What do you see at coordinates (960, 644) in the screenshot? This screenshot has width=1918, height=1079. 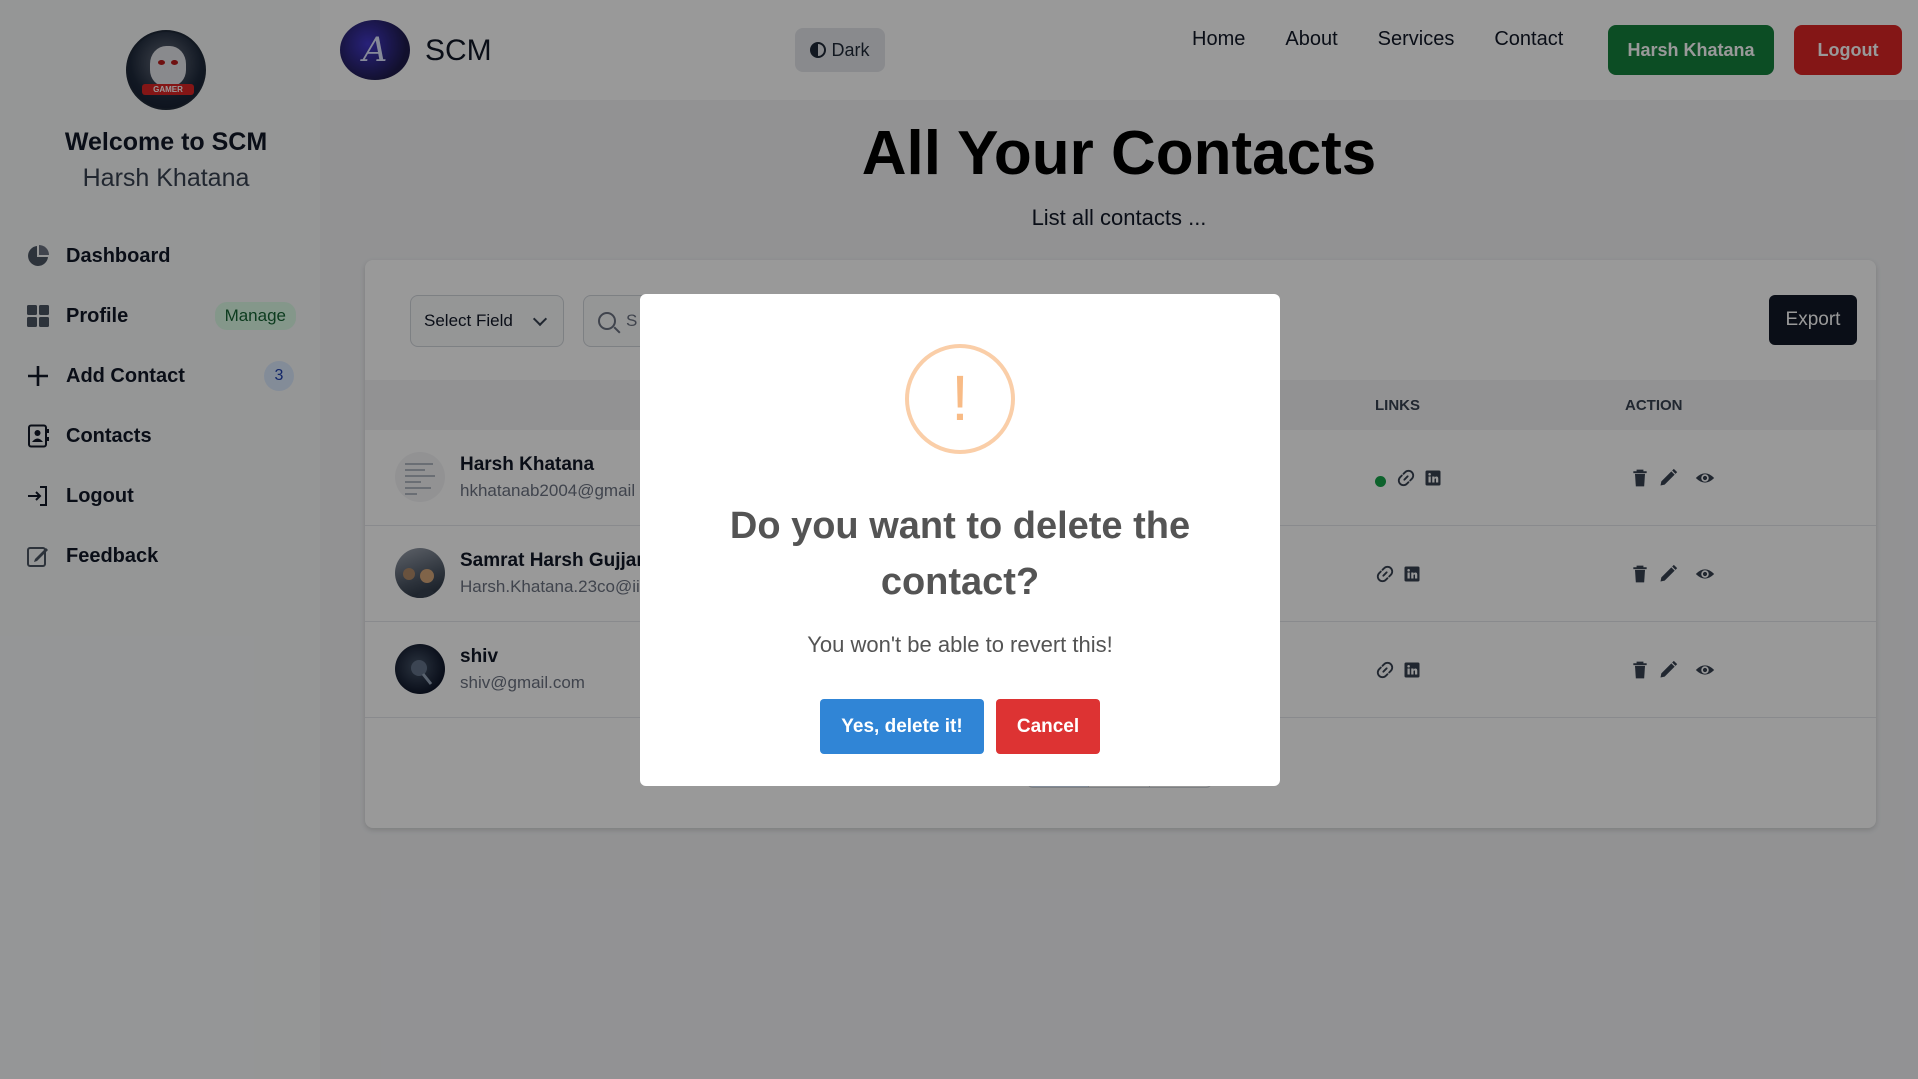 I see `dialog-text: You won't be able to revert this!` at bounding box center [960, 644].